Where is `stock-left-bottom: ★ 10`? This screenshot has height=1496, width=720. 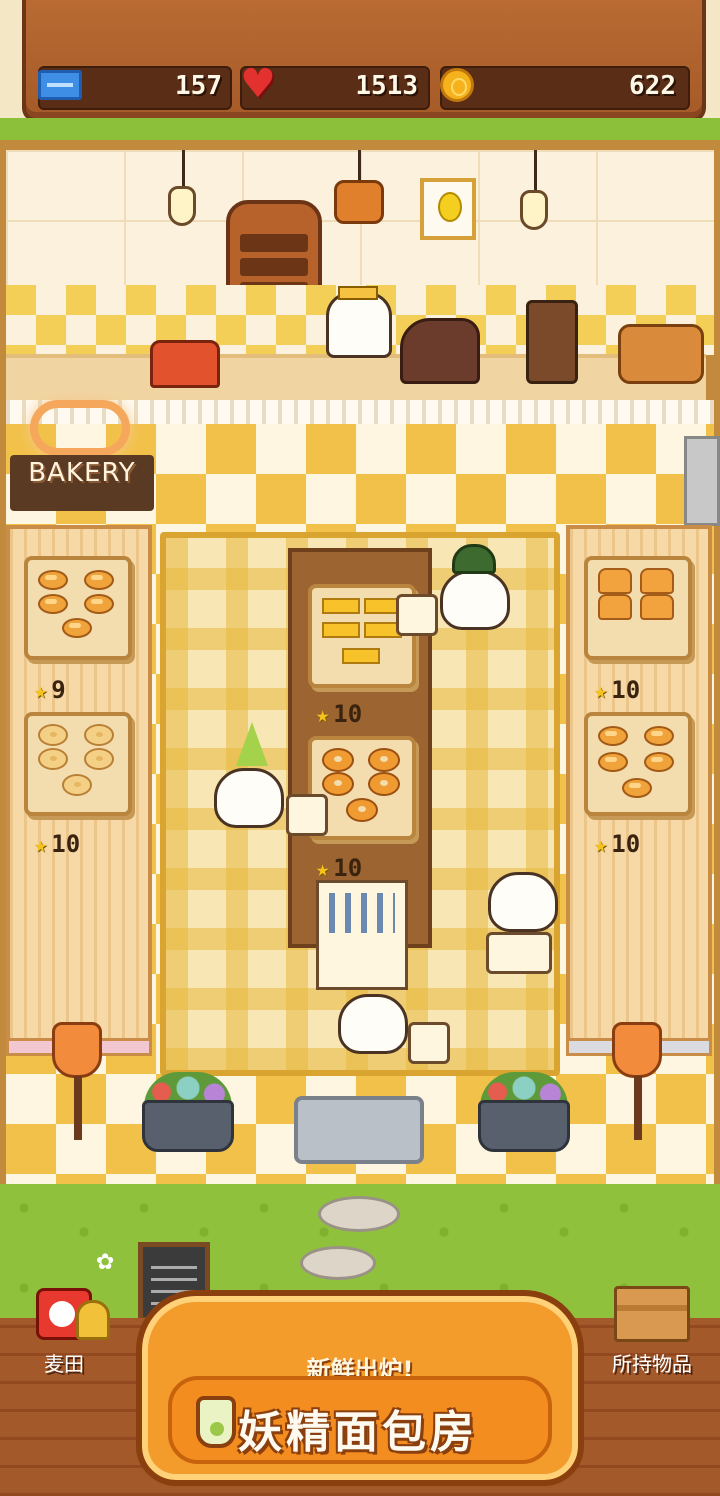
stock-left-bottom: ★ 10 is located at coordinates (57, 844).